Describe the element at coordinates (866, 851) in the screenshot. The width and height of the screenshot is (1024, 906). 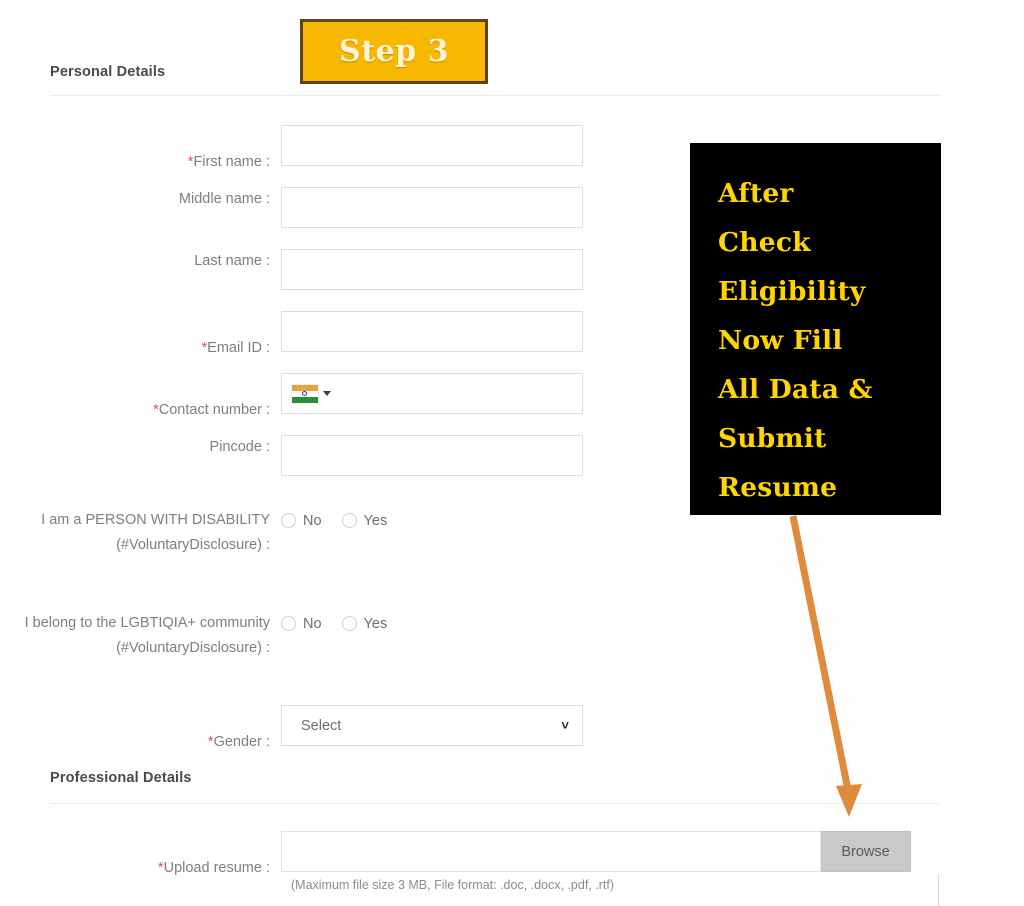
I see `browse-button: Browse` at that location.